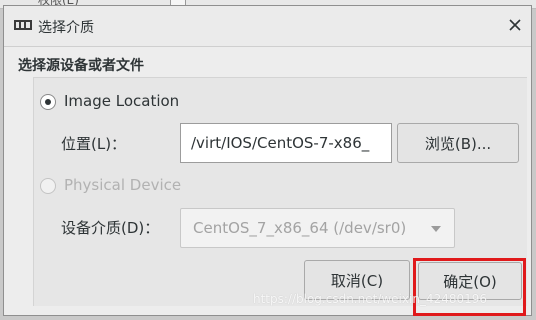  I want to click on image-location-label: Image Location, so click(121, 101).